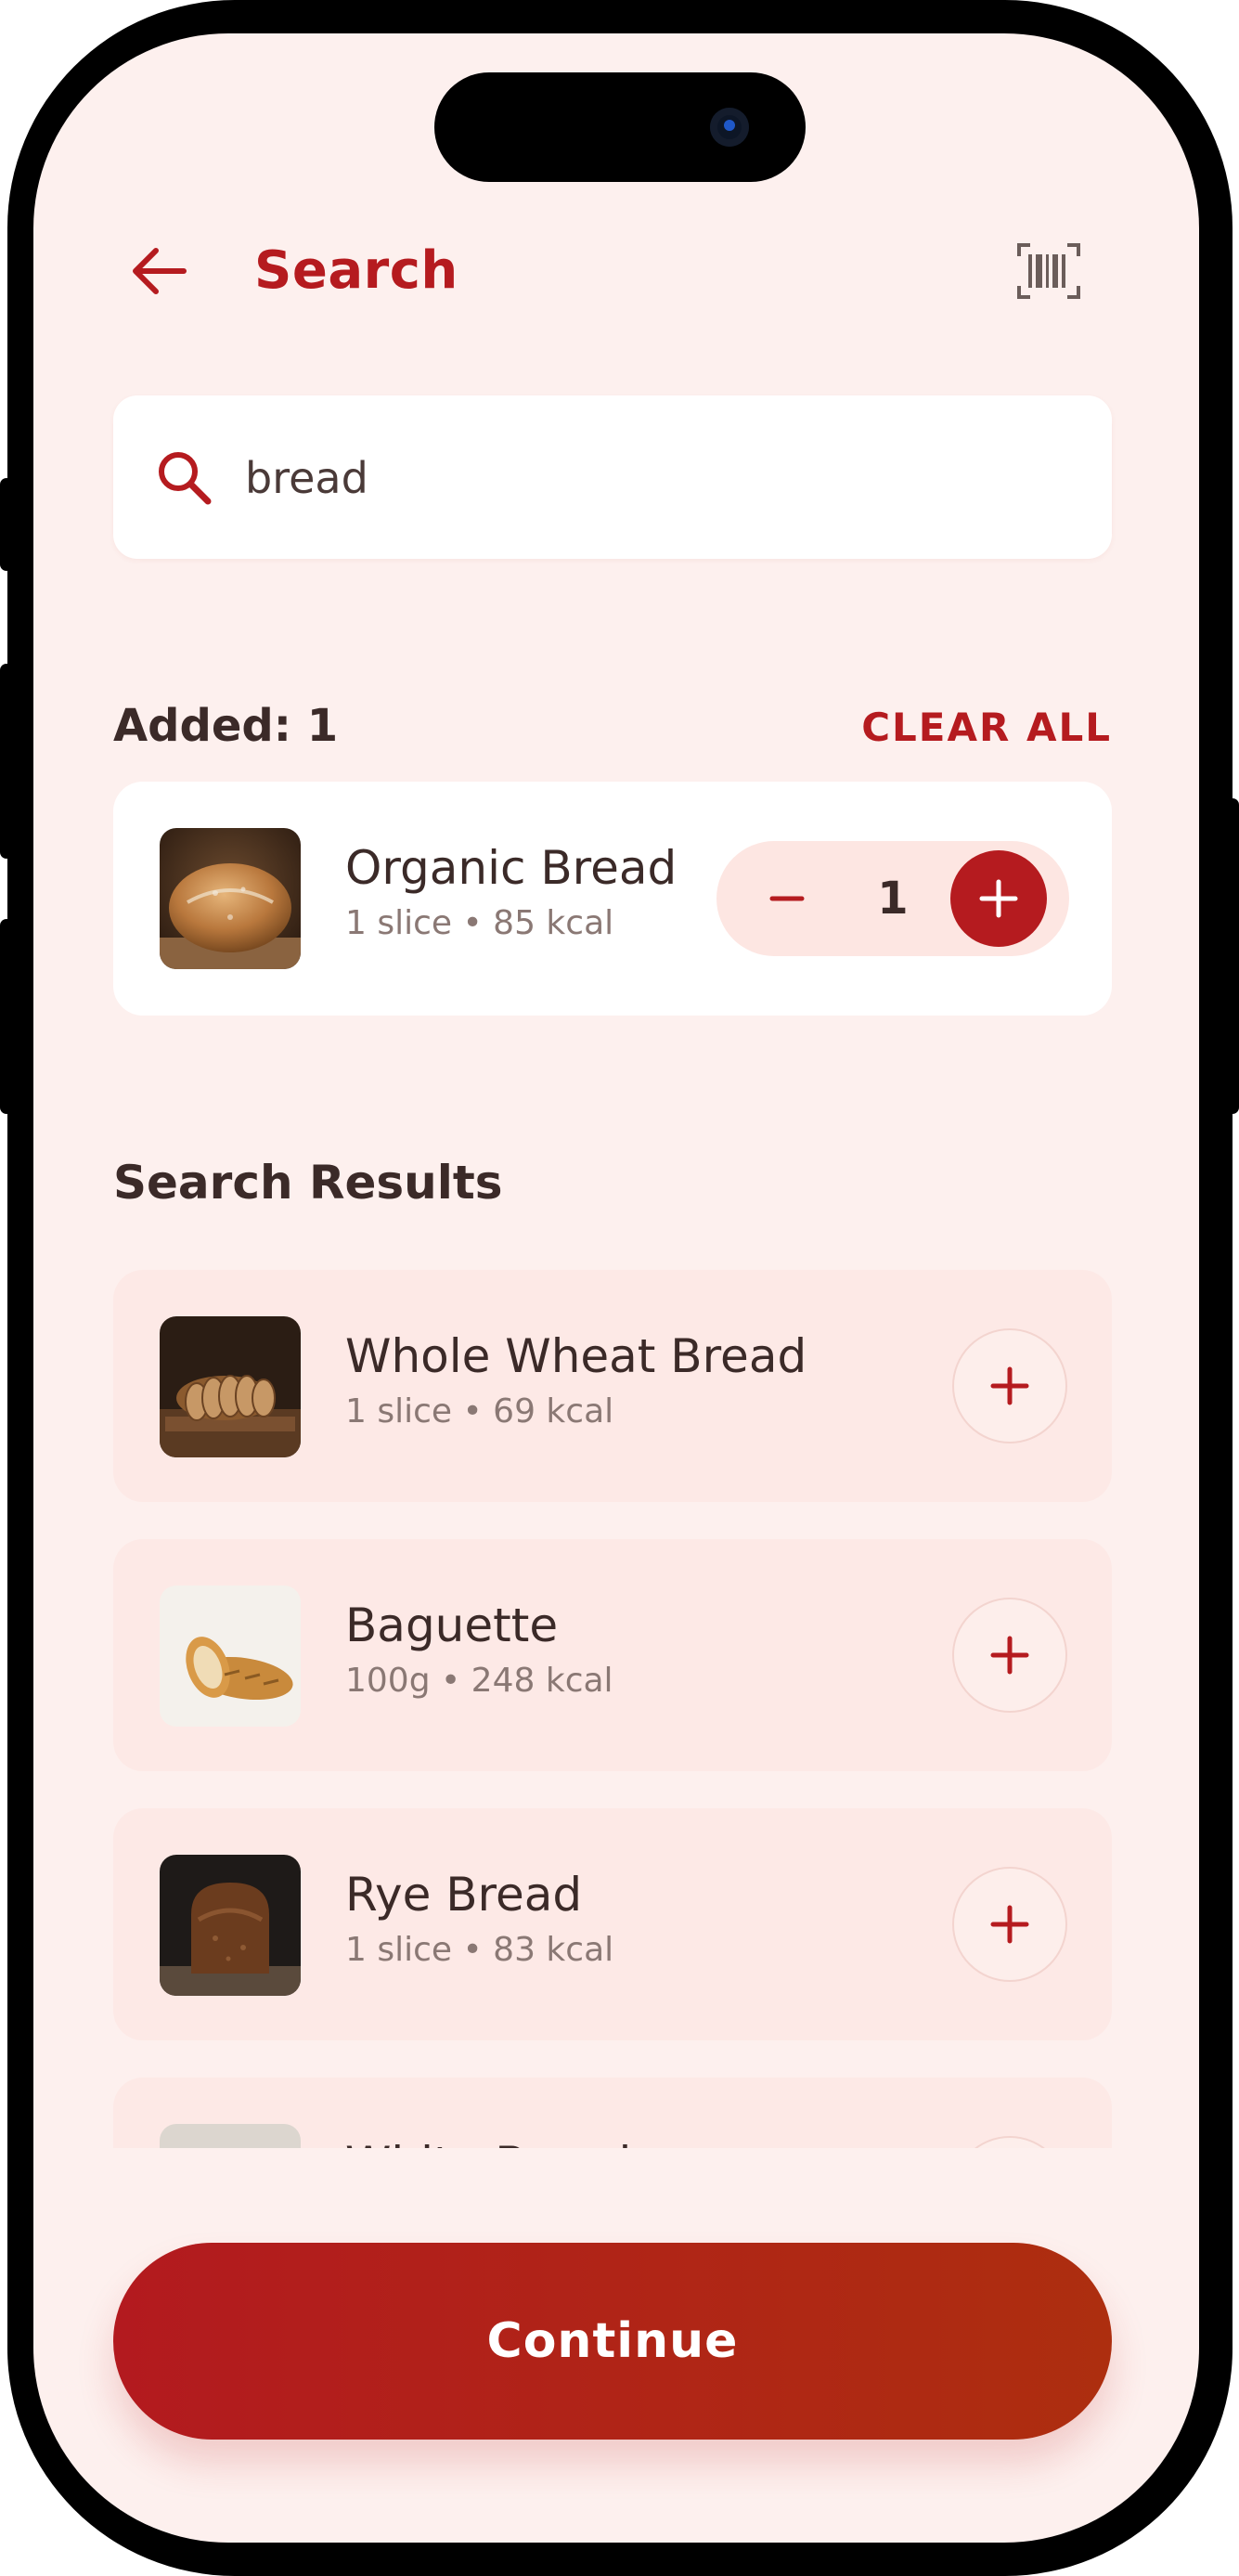 This screenshot has width=1239, height=2576. Describe the element at coordinates (479, 923) in the screenshot. I see `added-item-meta: 1 slice • 85 kcal` at that location.